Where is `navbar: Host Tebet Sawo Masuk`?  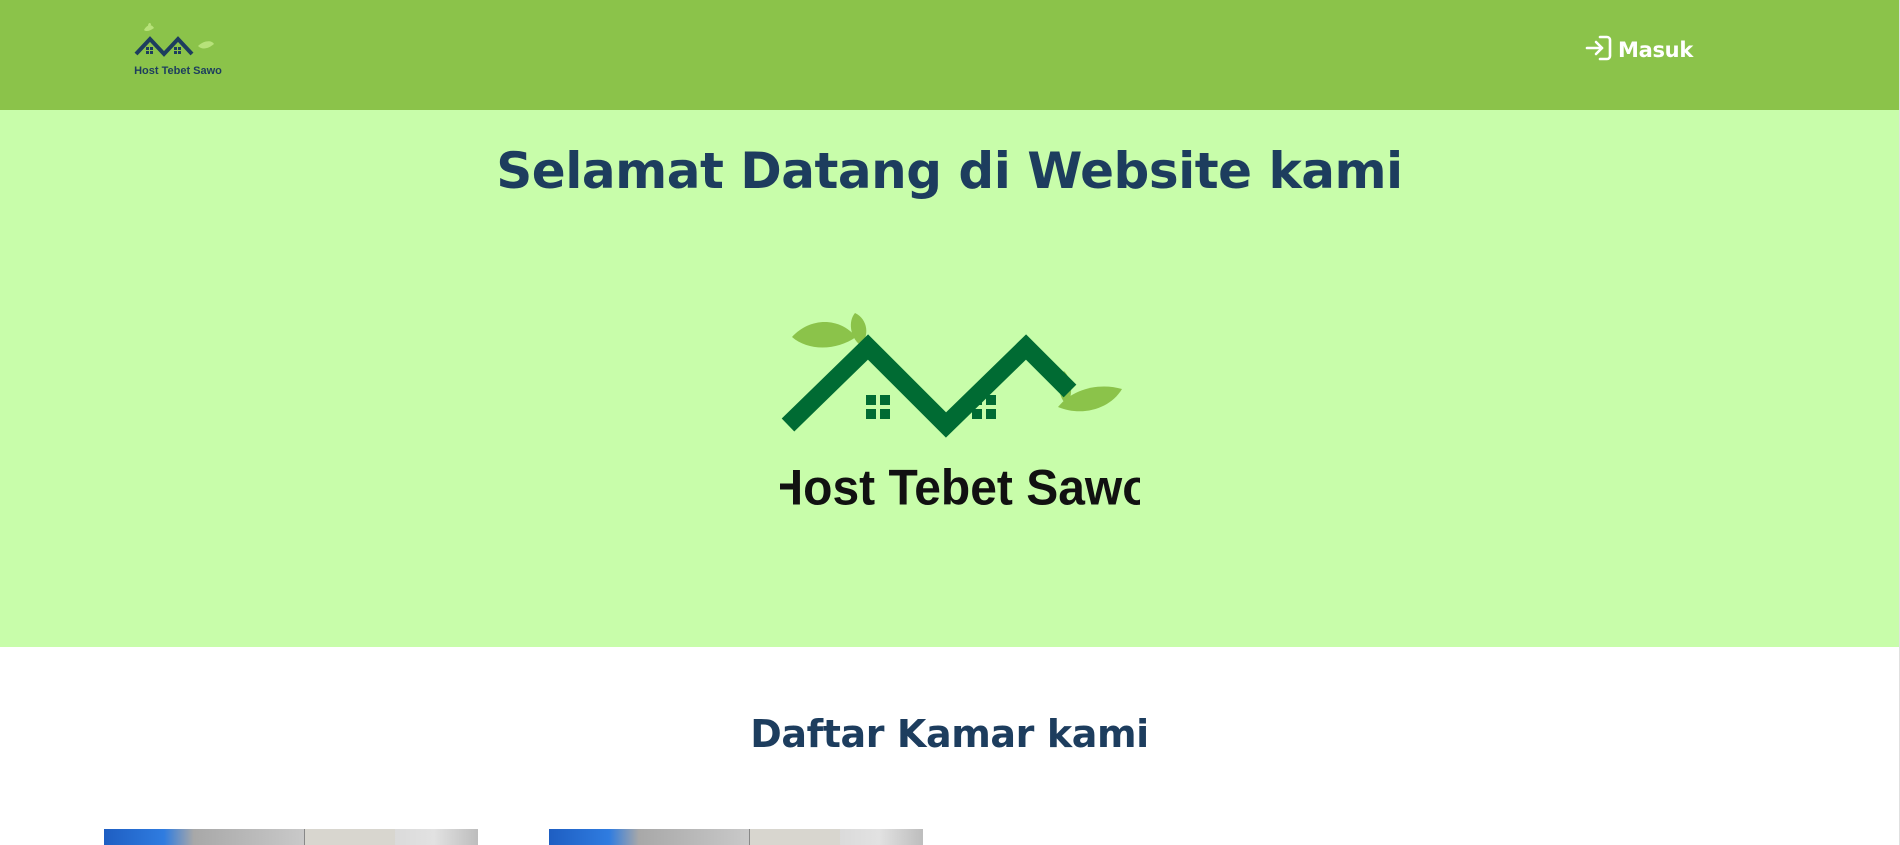 navbar: Host Tebet Sawo Masuk is located at coordinates (949, 55).